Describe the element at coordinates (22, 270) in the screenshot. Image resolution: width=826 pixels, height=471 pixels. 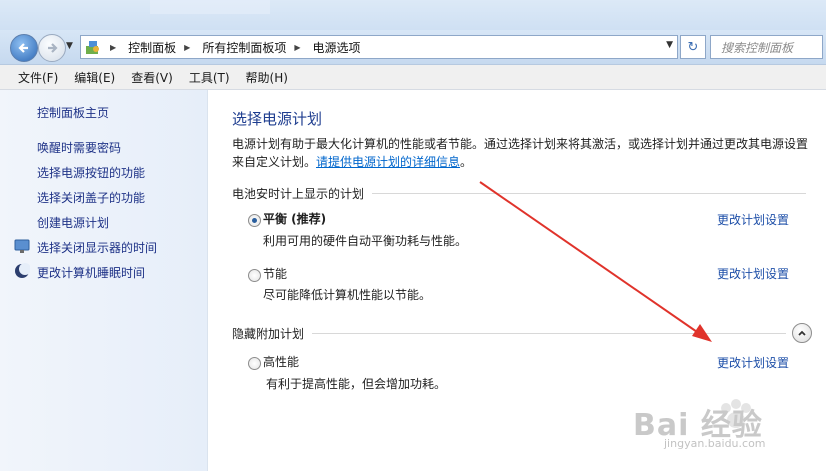
I see `sleep-moon-icon` at that location.